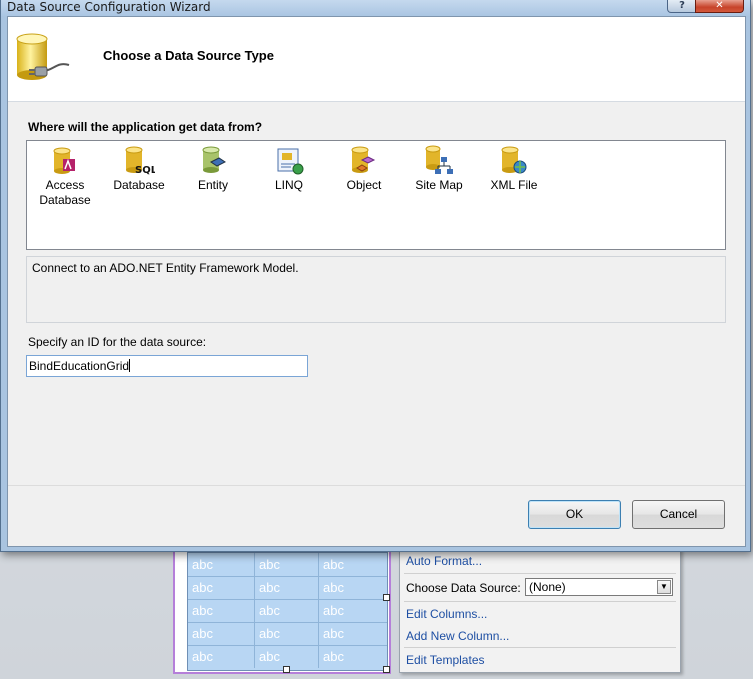  I want to click on title-bar: Data Source Configuration Wizard ? ✕, so click(375, 8).